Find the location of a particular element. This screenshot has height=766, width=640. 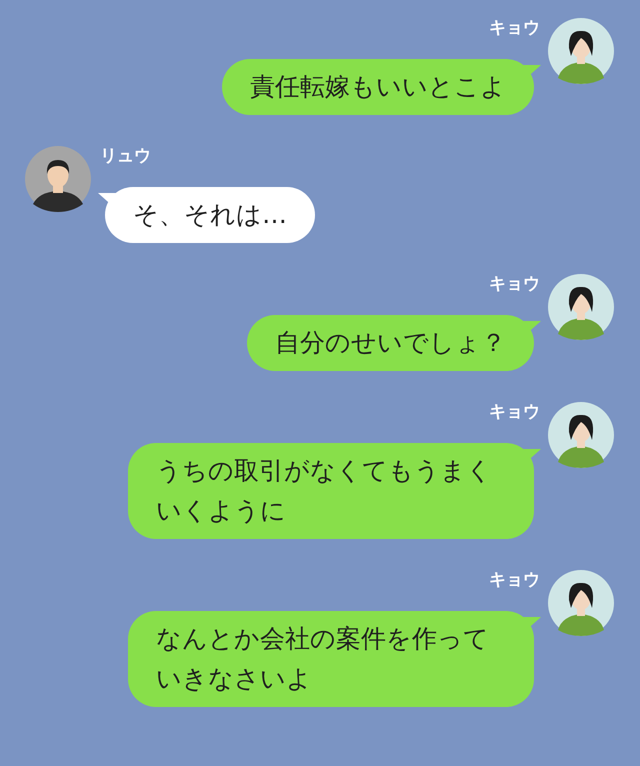

sender-name: リュウ is located at coordinates (125, 156).